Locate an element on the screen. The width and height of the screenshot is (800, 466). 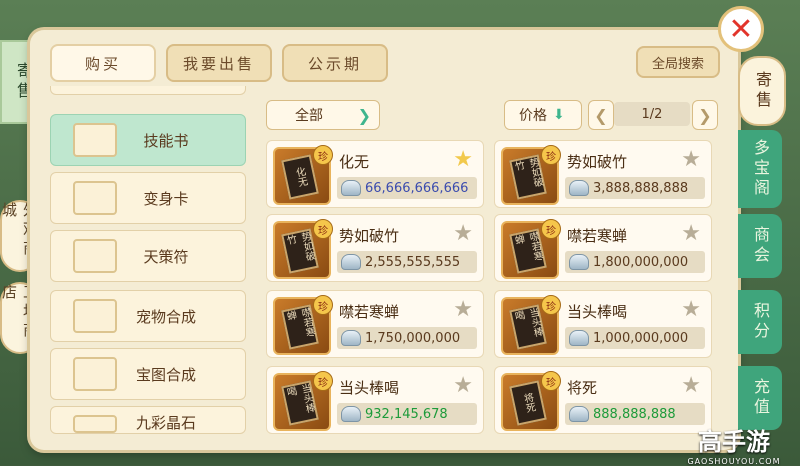
price-bar: 1,000,000,000 is located at coordinates (635, 338).